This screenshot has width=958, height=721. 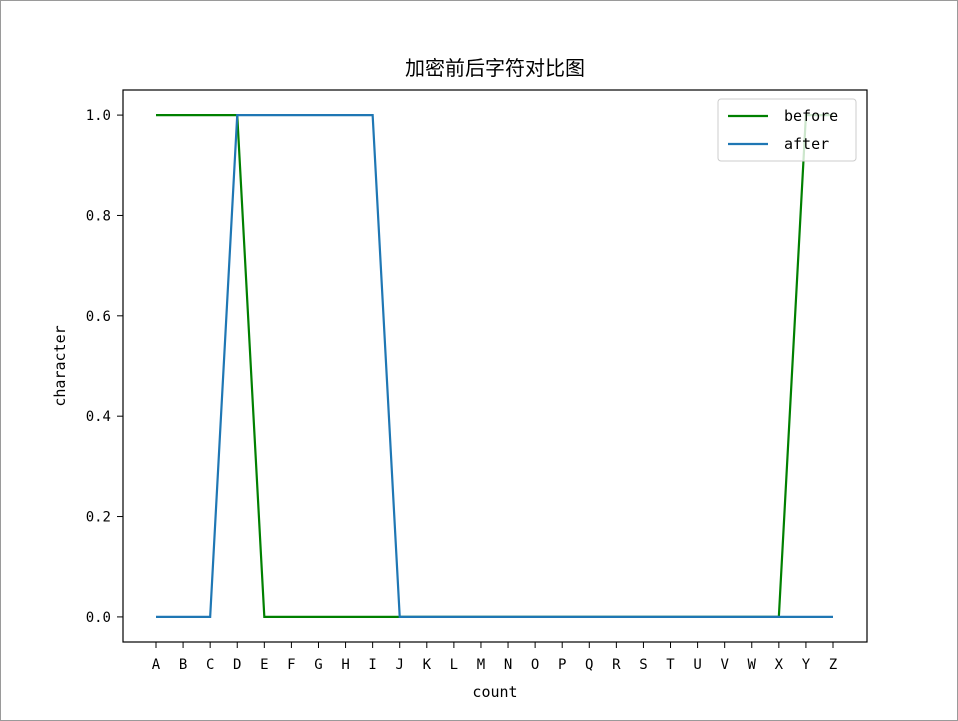 I want to click on x-tick-label: Y, so click(x=806, y=665).